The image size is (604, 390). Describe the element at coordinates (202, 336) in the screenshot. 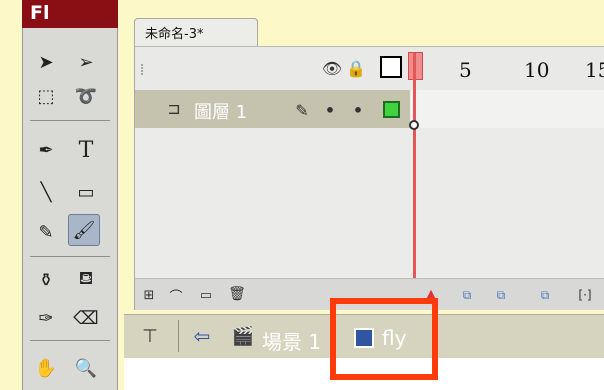

I see `back-arrow-icon: ⇦` at that location.